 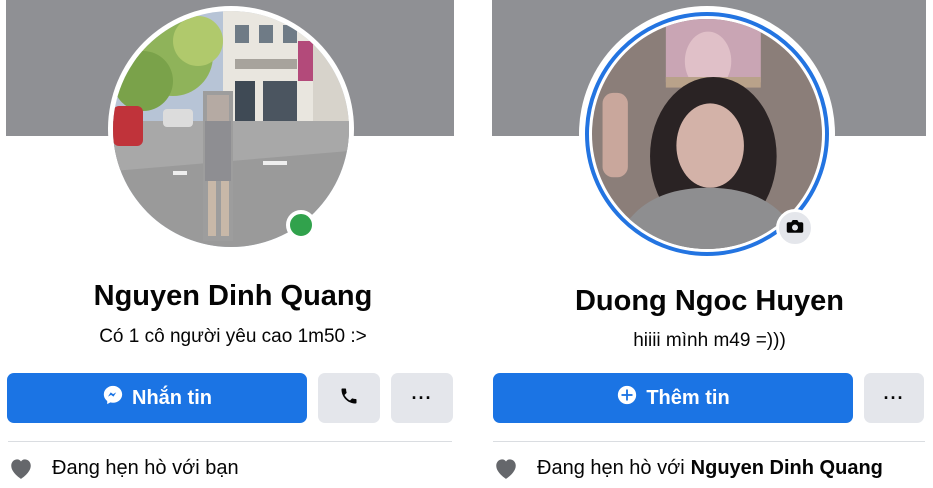 What do you see at coordinates (688, 468) in the screenshot?
I see `relationship-status: Đang hẹn hò với Nguyen Dinh Quang` at bounding box center [688, 468].